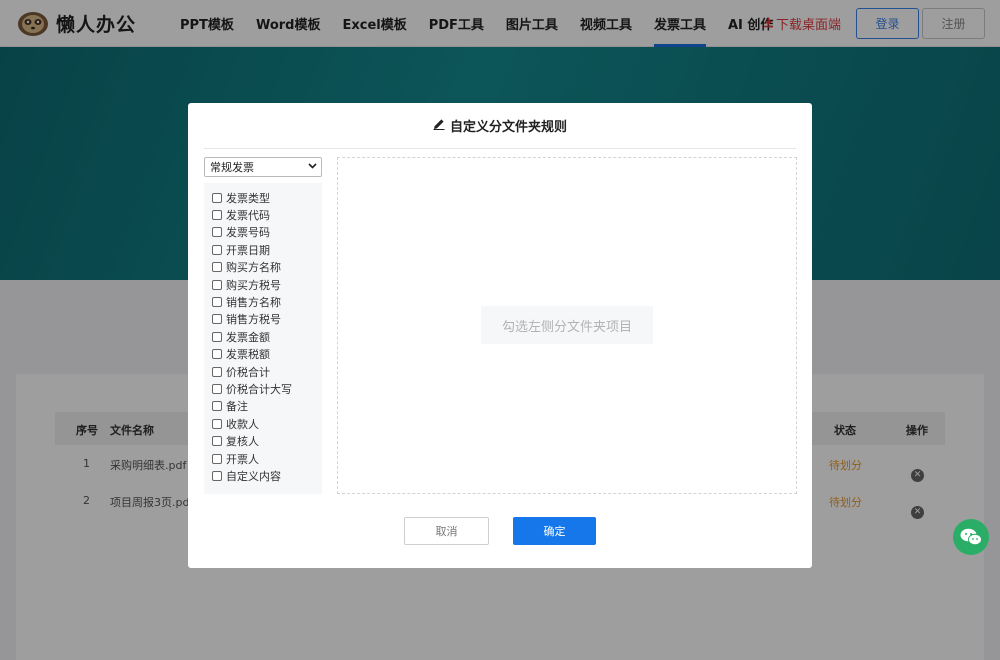  I want to click on field-checkbox-item: 销售方税号, so click(263, 319).